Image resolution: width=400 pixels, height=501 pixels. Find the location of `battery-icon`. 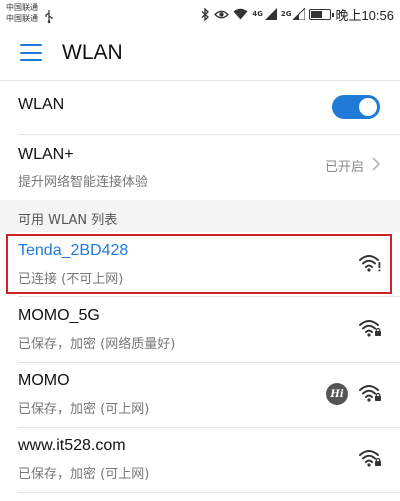

battery-icon is located at coordinates (321, 14).